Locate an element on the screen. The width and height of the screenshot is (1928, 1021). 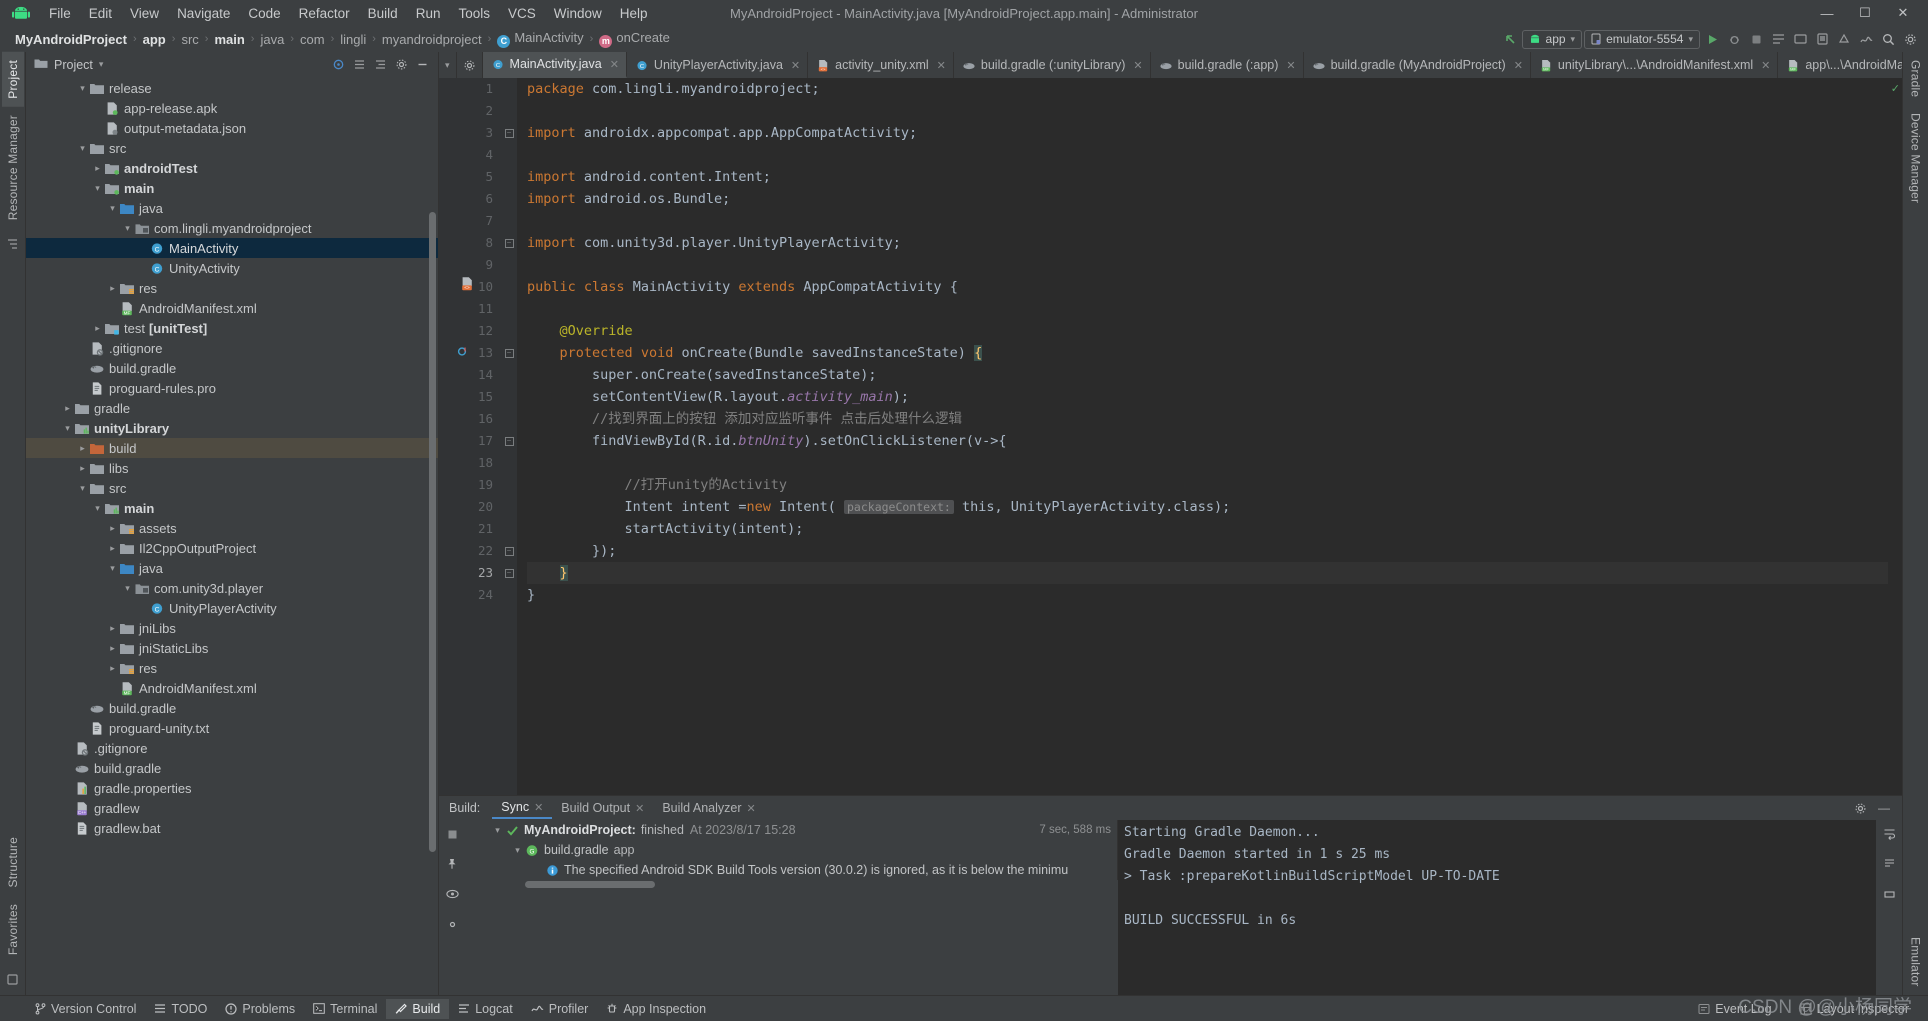
code-line: //打开unity的Activity is located at coordinates (1207, 485).